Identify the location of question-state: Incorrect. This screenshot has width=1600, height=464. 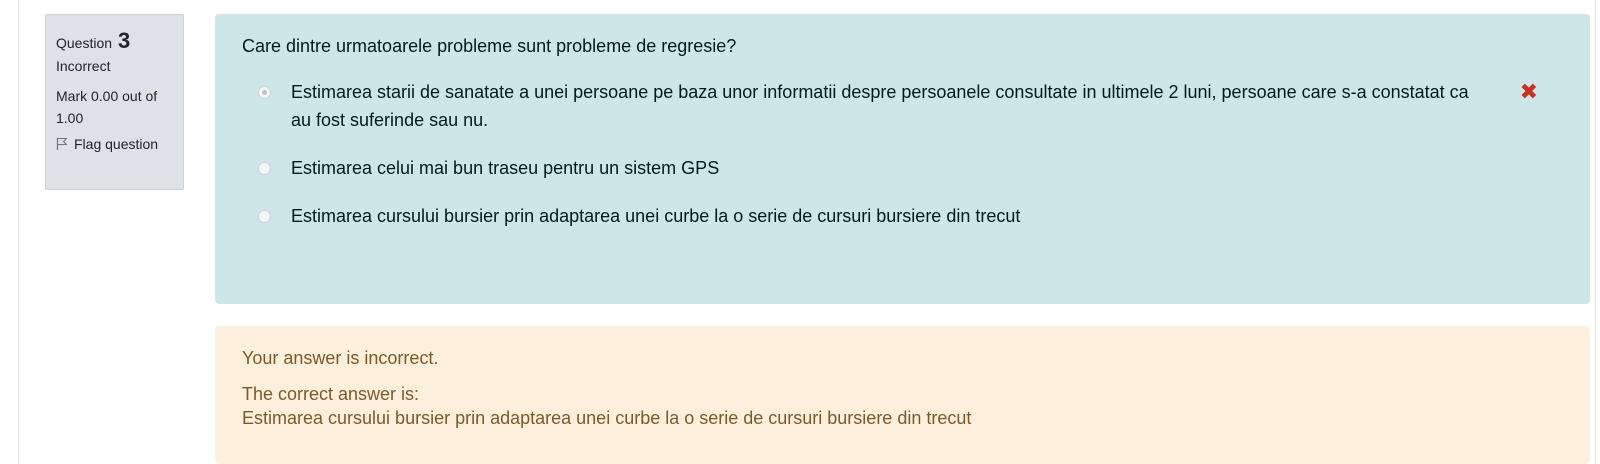
(83, 66).